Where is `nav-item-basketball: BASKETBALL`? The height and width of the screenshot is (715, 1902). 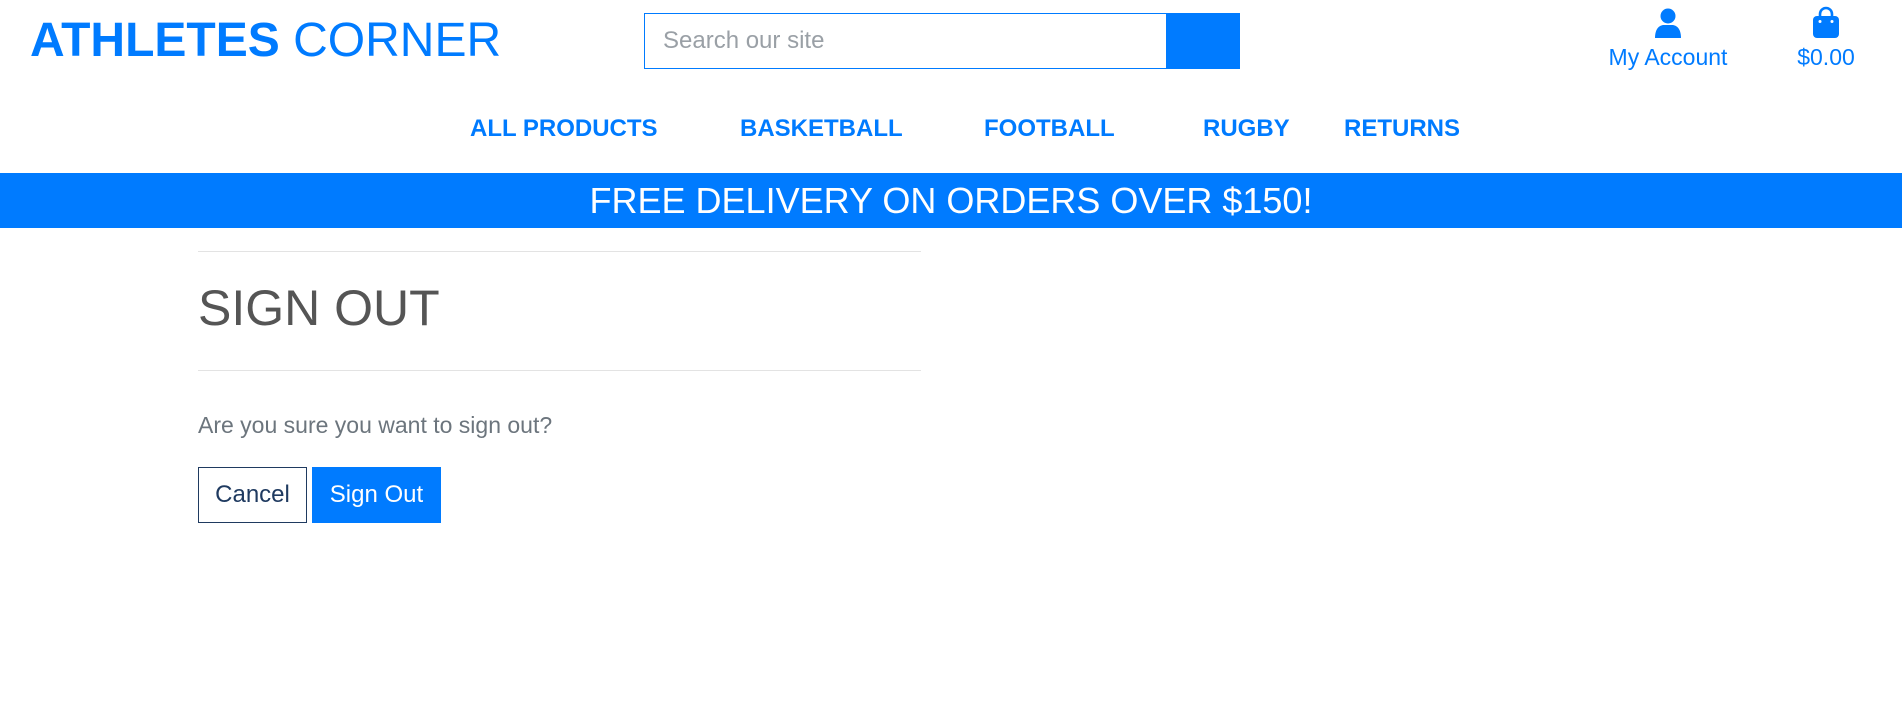 nav-item-basketball: BASKETBALL is located at coordinates (821, 129).